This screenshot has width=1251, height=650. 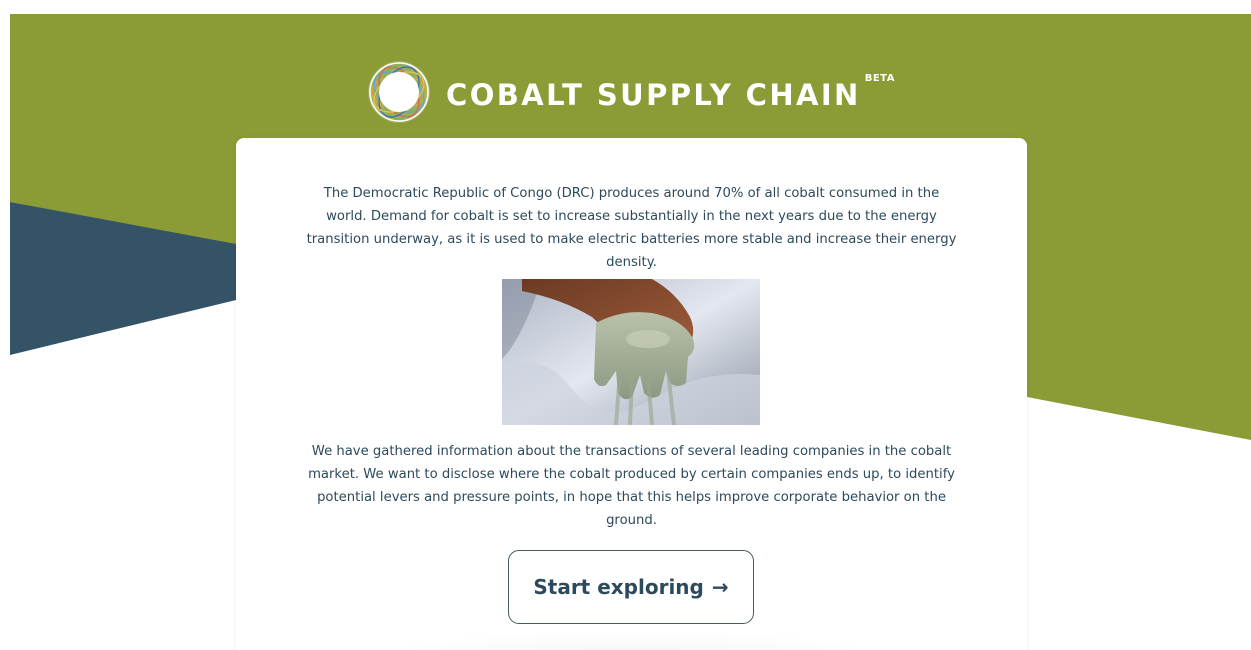 I want to click on home-logo-link: COBALT SUPPLY CHAIN BETA, so click(x=630, y=92).